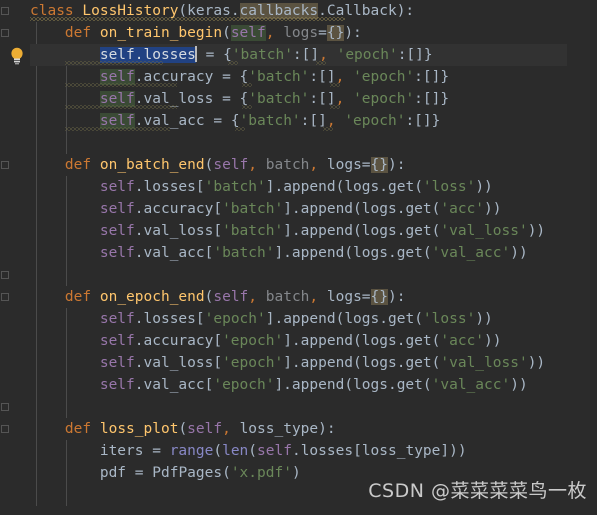  Describe the element at coordinates (449, 319) in the screenshot. I see `token-str-loss: 'loss'` at that location.